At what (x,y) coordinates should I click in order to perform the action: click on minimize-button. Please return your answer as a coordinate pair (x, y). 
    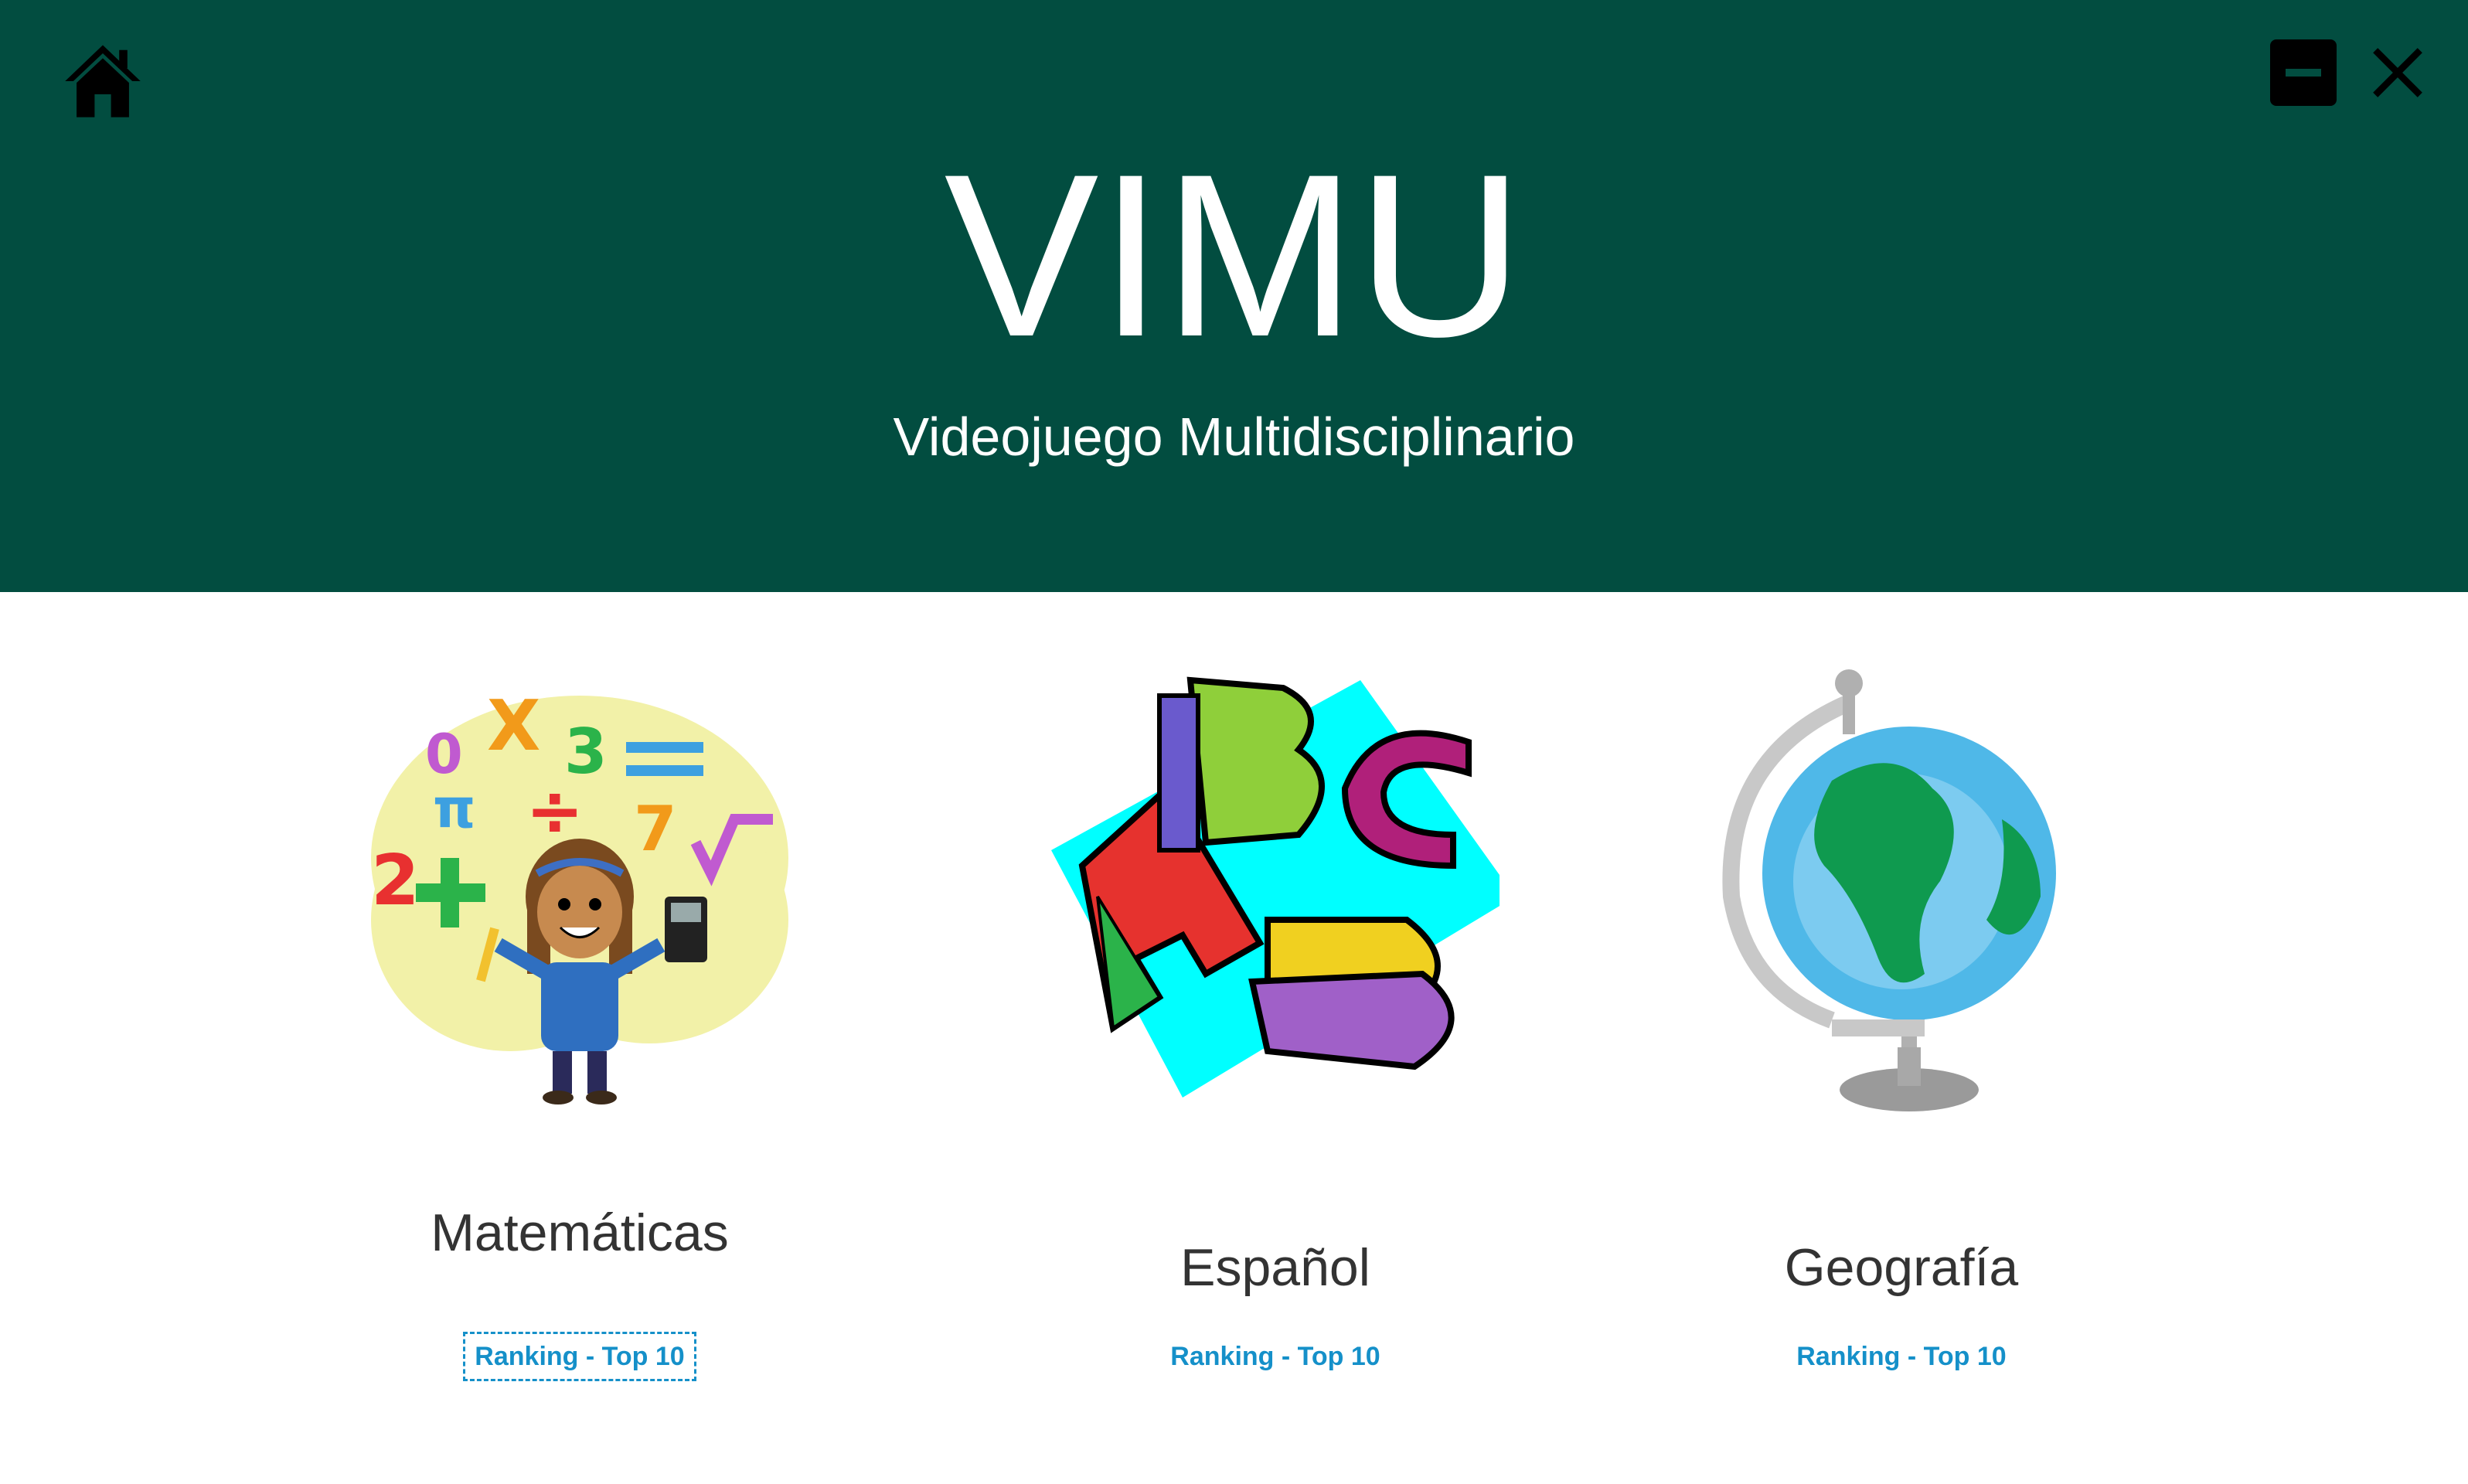
    Looking at the image, I should click on (2303, 72).